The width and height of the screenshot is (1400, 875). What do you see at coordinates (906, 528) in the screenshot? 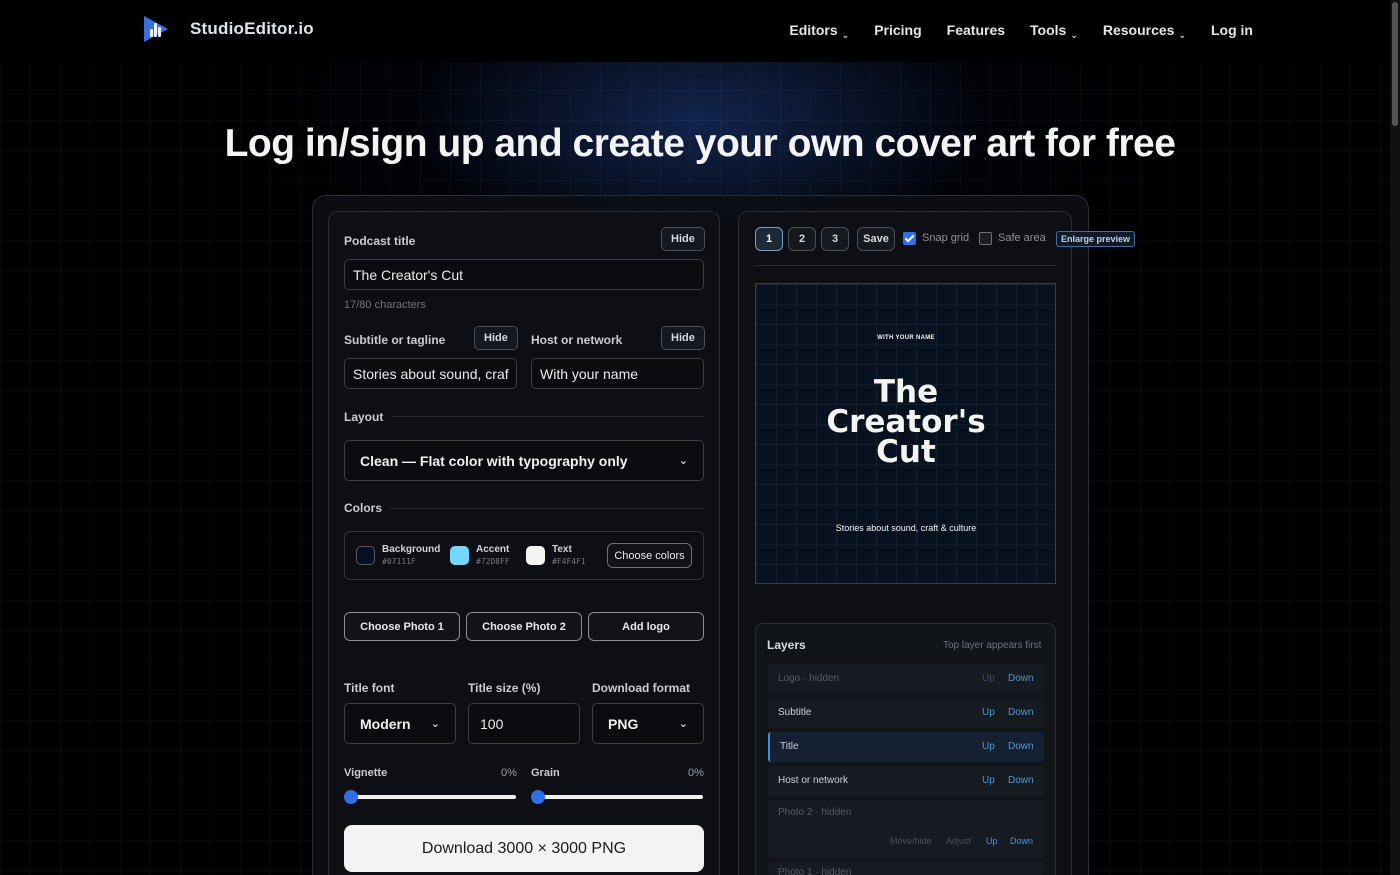
I see `canvas-subtitle-text: Stories about sound, craft & culture` at bounding box center [906, 528].